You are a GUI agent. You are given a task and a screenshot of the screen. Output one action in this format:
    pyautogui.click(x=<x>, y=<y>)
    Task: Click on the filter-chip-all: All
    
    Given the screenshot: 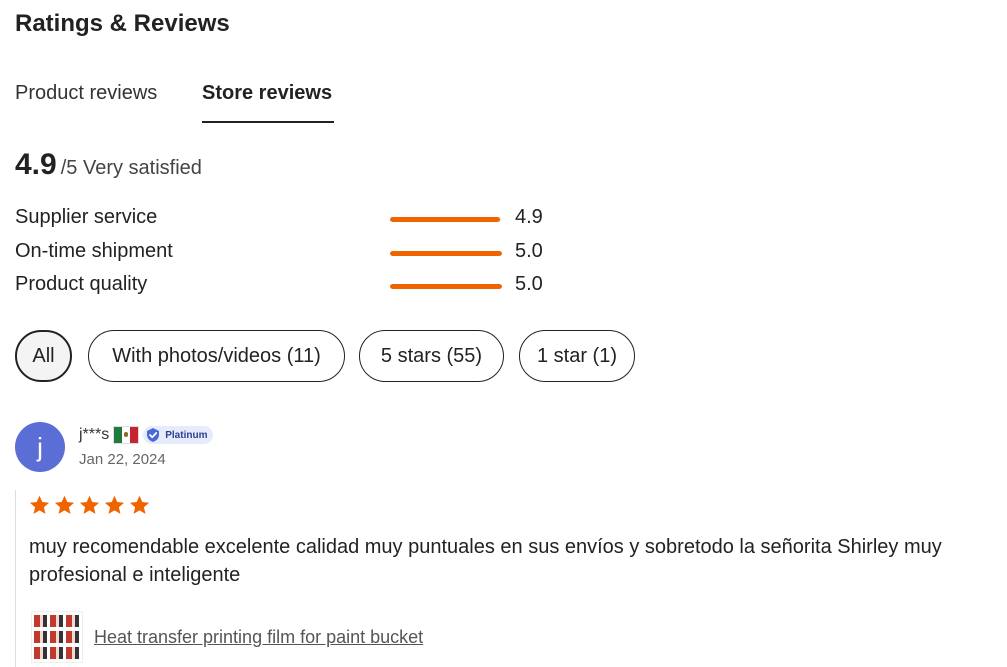 What is the action you would take?
    pyautogui.click(x=43, y=356)
    